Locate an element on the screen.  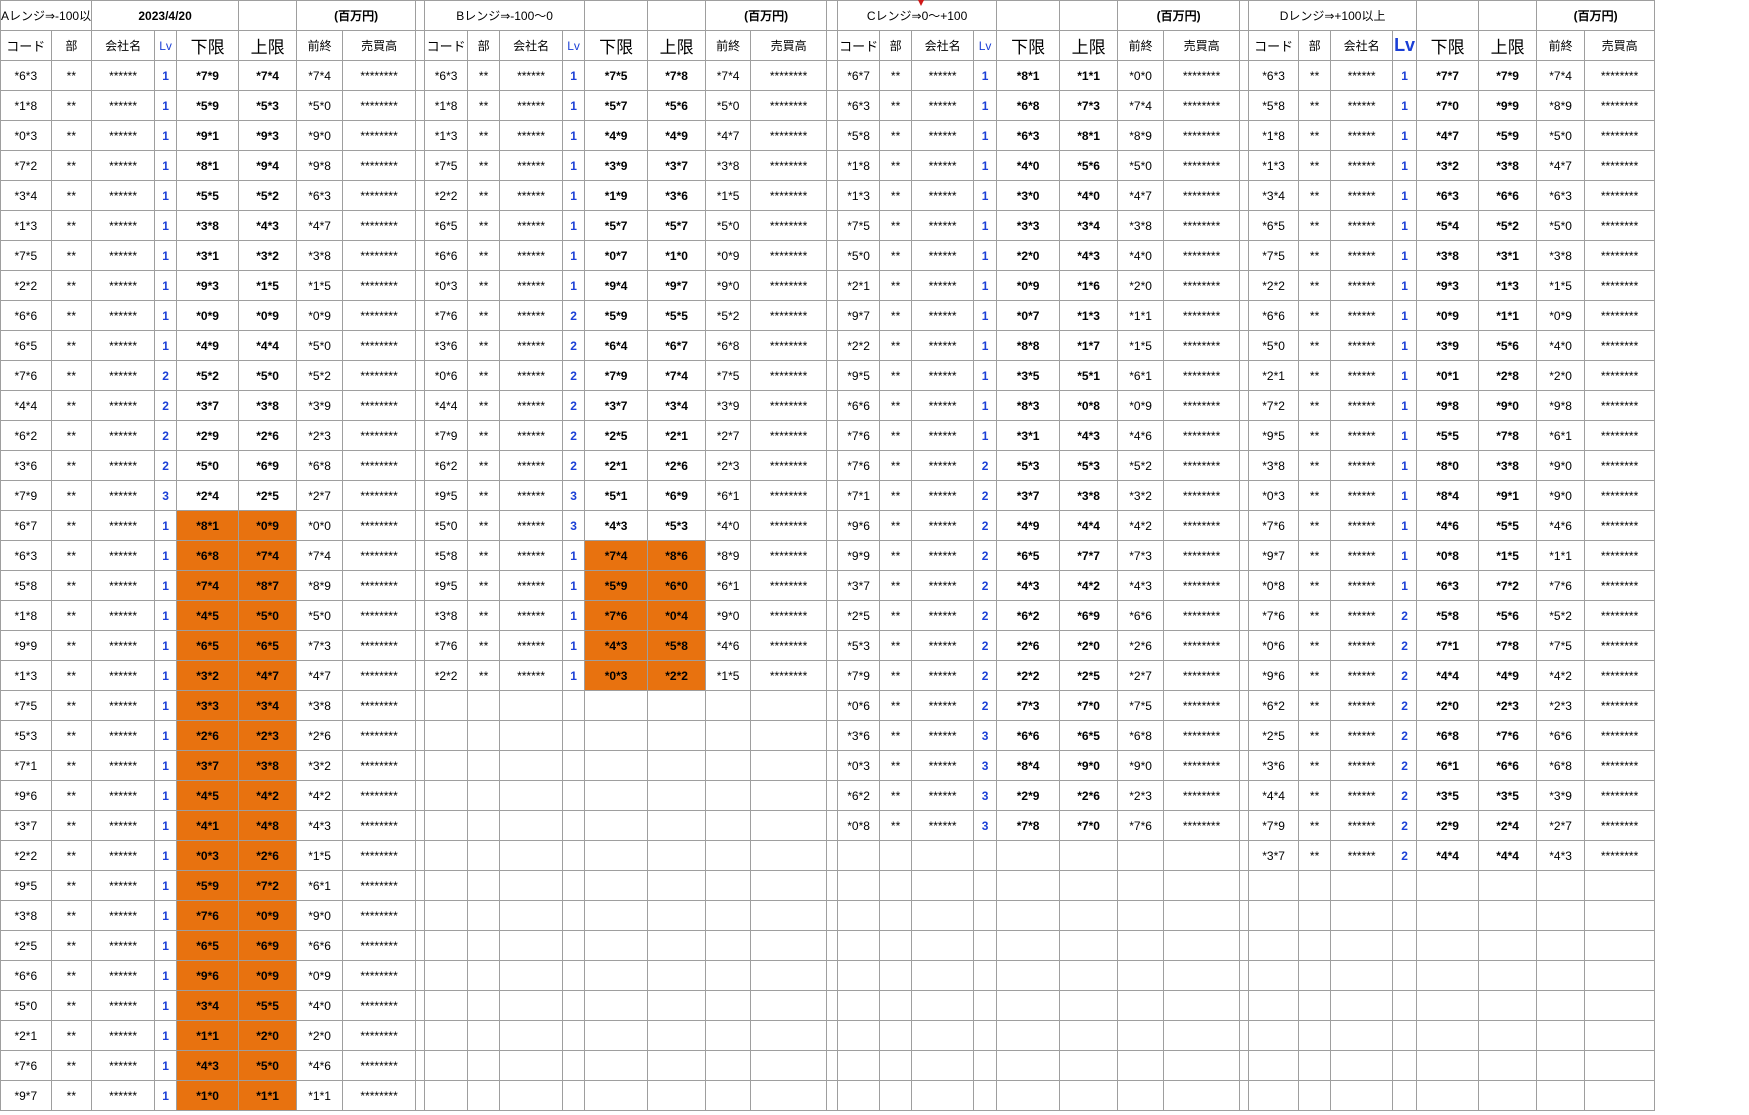
cell-lower: *5*0 is located at coordinates (208, 465).